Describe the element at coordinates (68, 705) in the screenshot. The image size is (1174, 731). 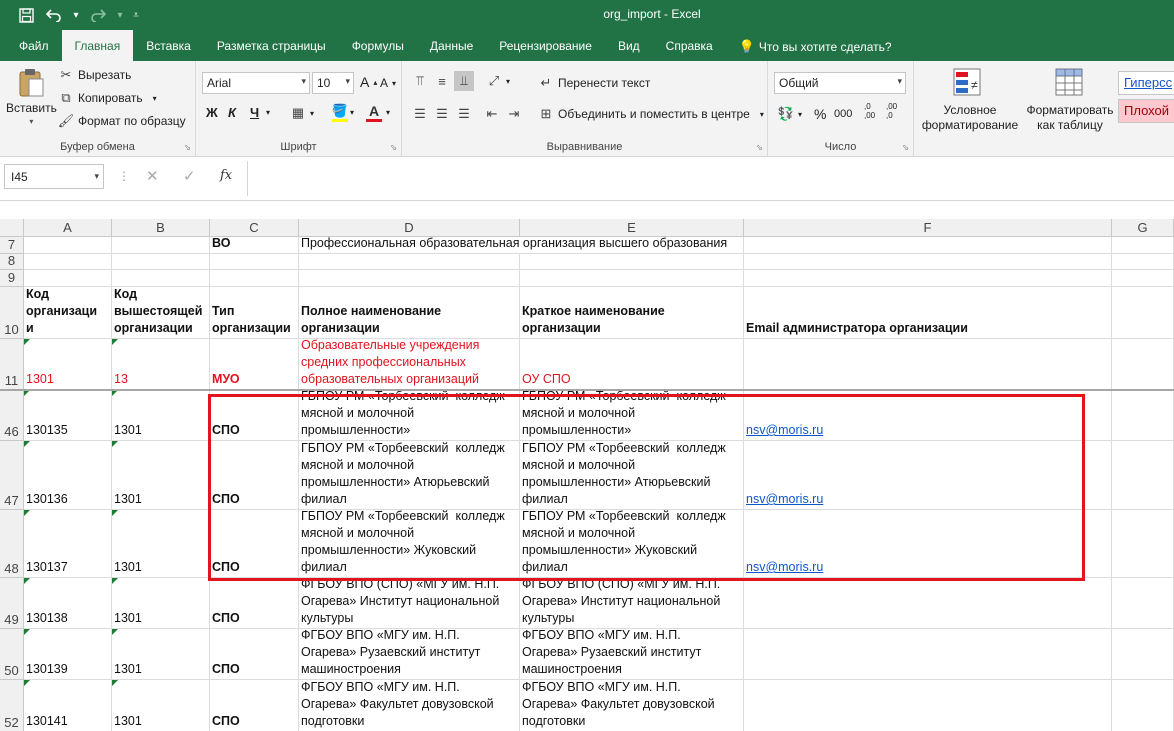
I see `cell-a52: 130141` at that location.